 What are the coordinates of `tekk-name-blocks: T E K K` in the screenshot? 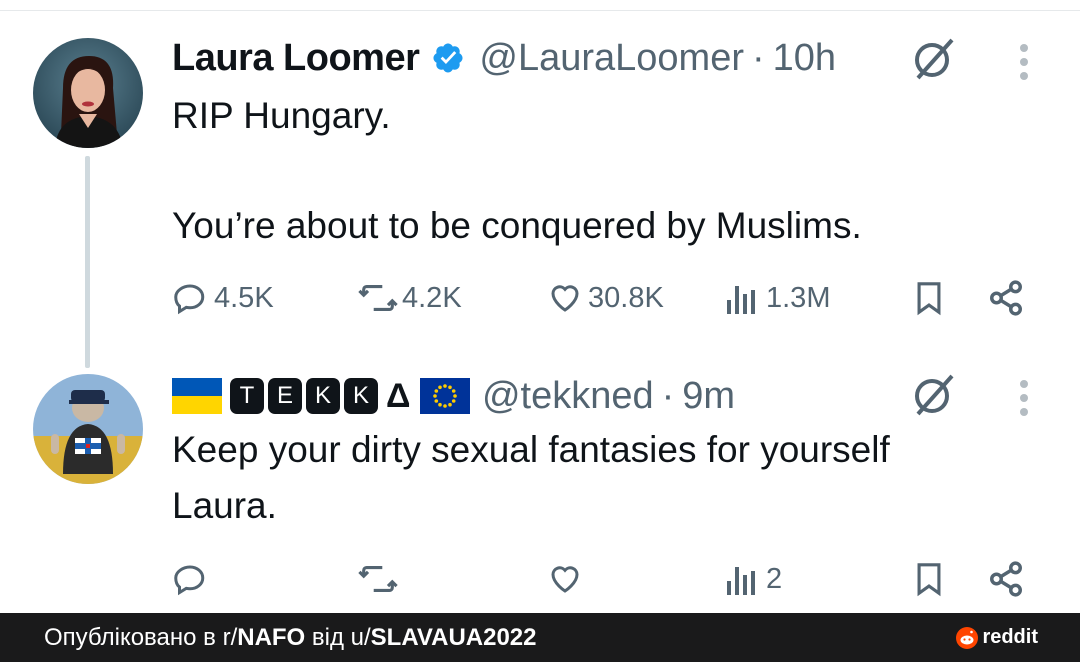 It's located at (304, 396).